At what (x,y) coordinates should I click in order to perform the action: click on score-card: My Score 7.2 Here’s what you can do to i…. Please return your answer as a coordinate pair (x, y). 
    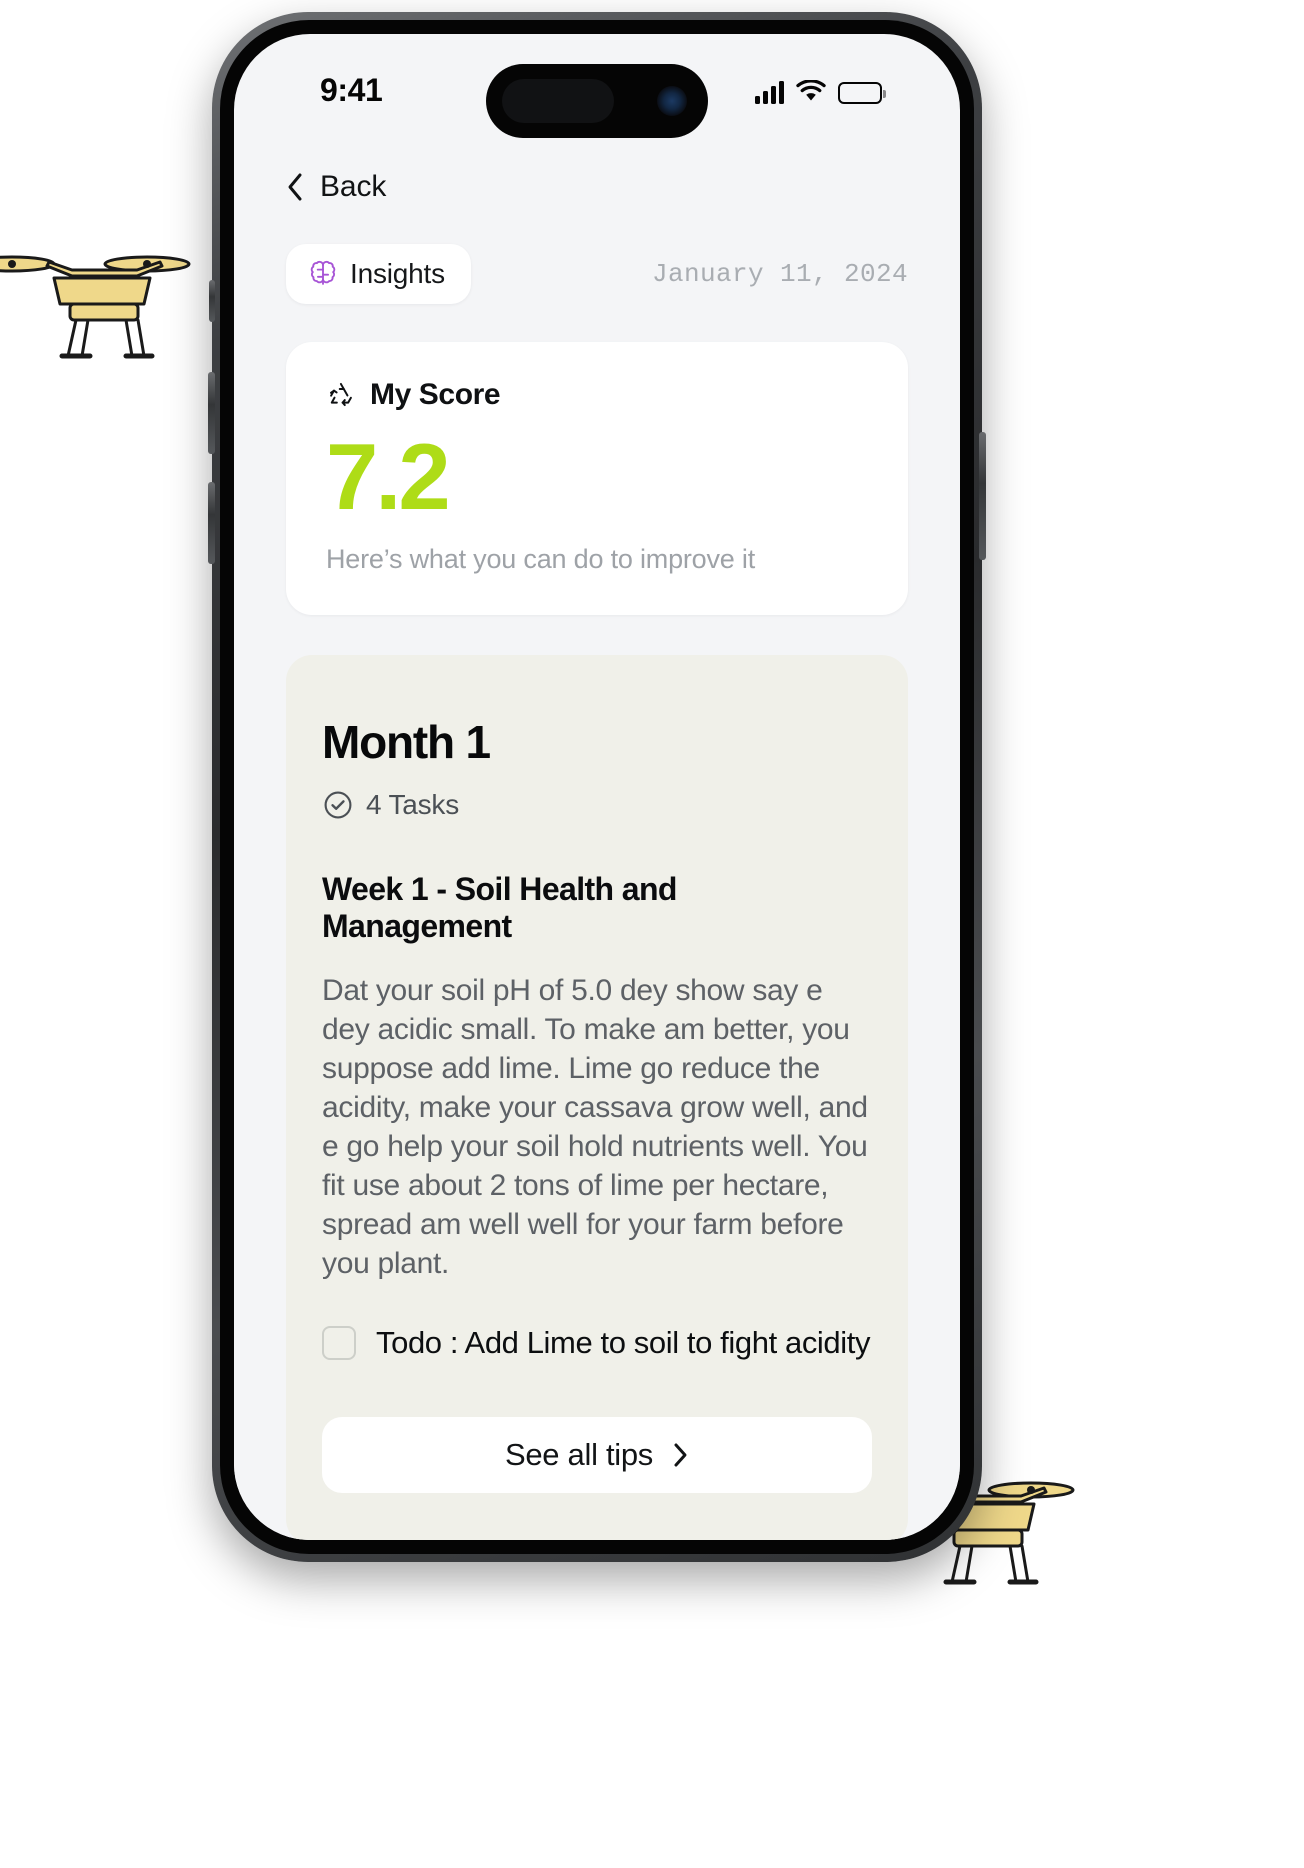
    Looking at the image, I should click on (597, 478).